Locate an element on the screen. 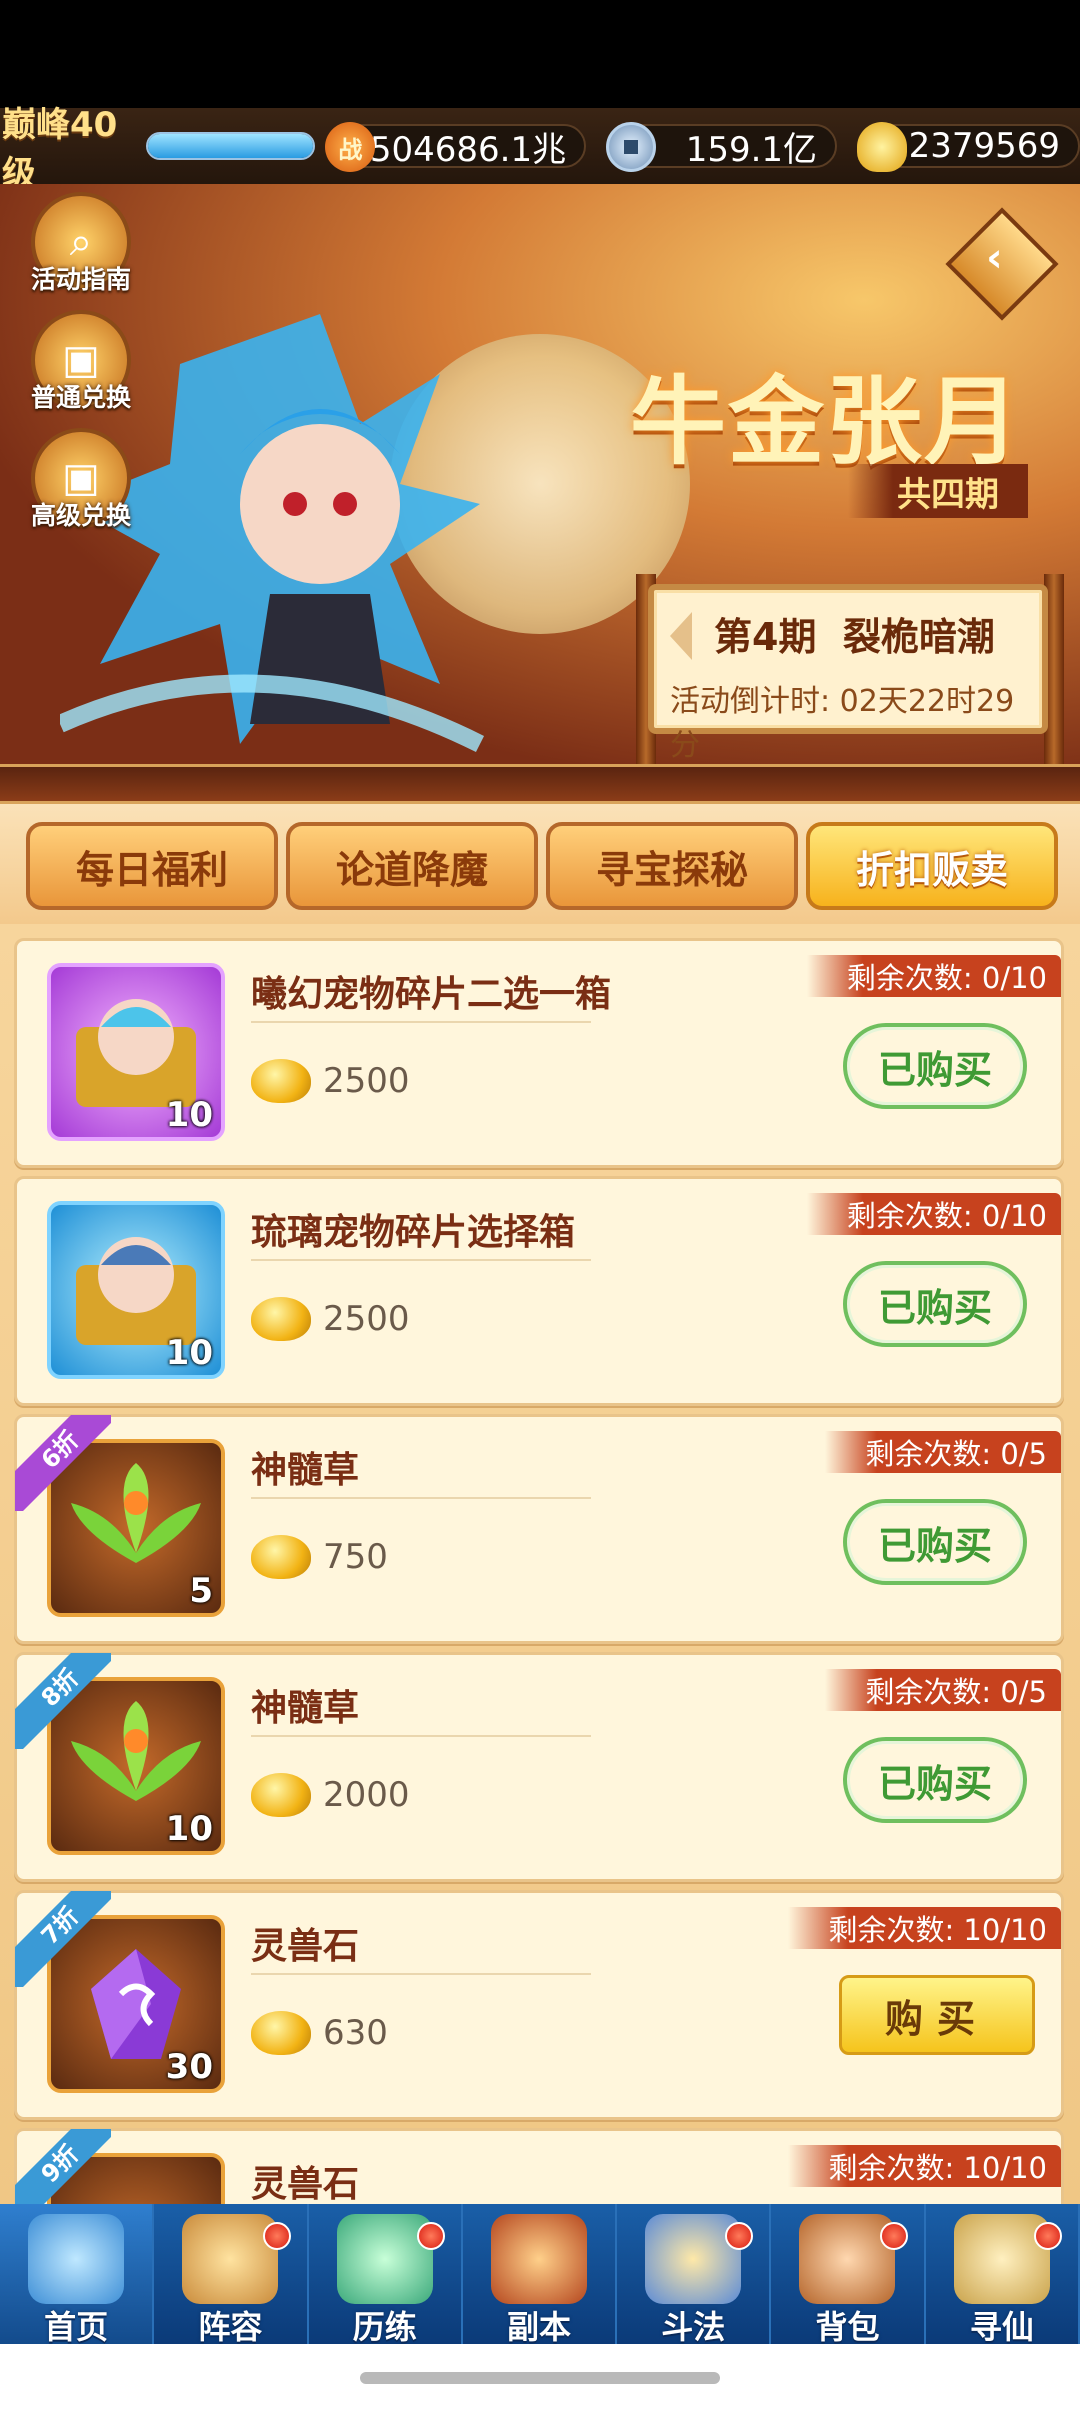  power-icon: 战 is located at coordinates (350, 147).